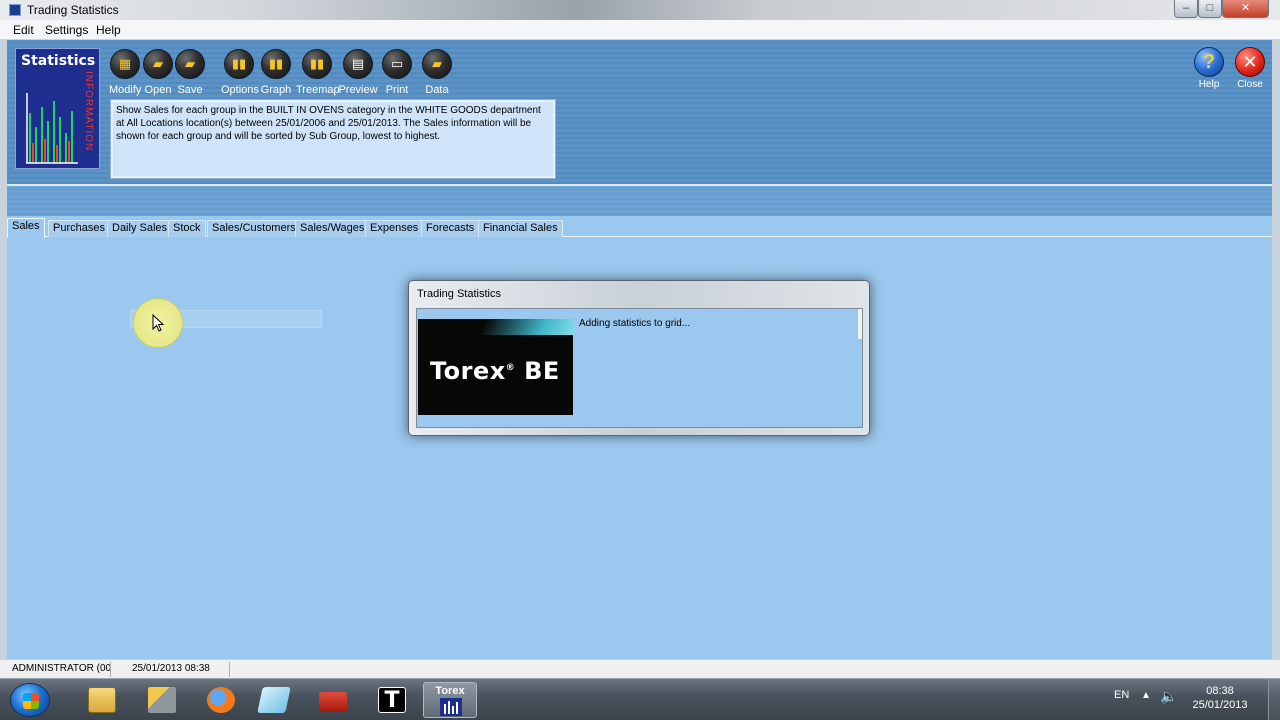 This screenshot has height=720, width=1280. I want to click on firefox-icon, so click(221, 700).